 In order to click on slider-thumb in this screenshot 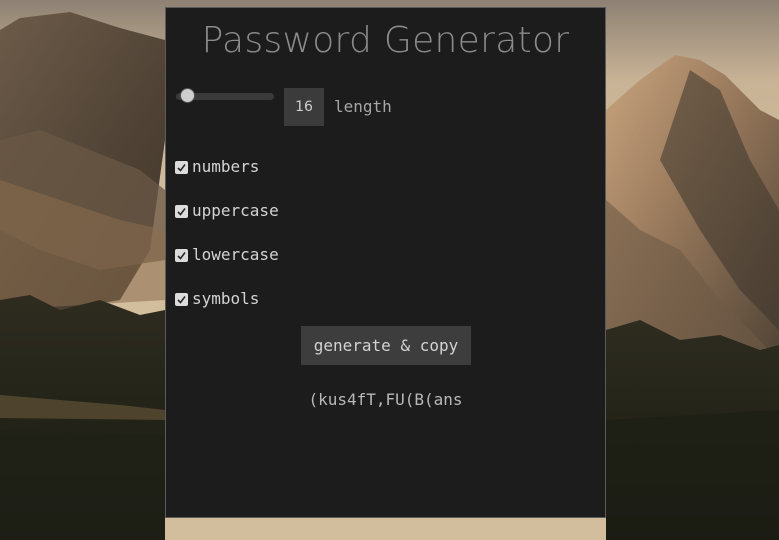, I will do `click(187, 95)`.